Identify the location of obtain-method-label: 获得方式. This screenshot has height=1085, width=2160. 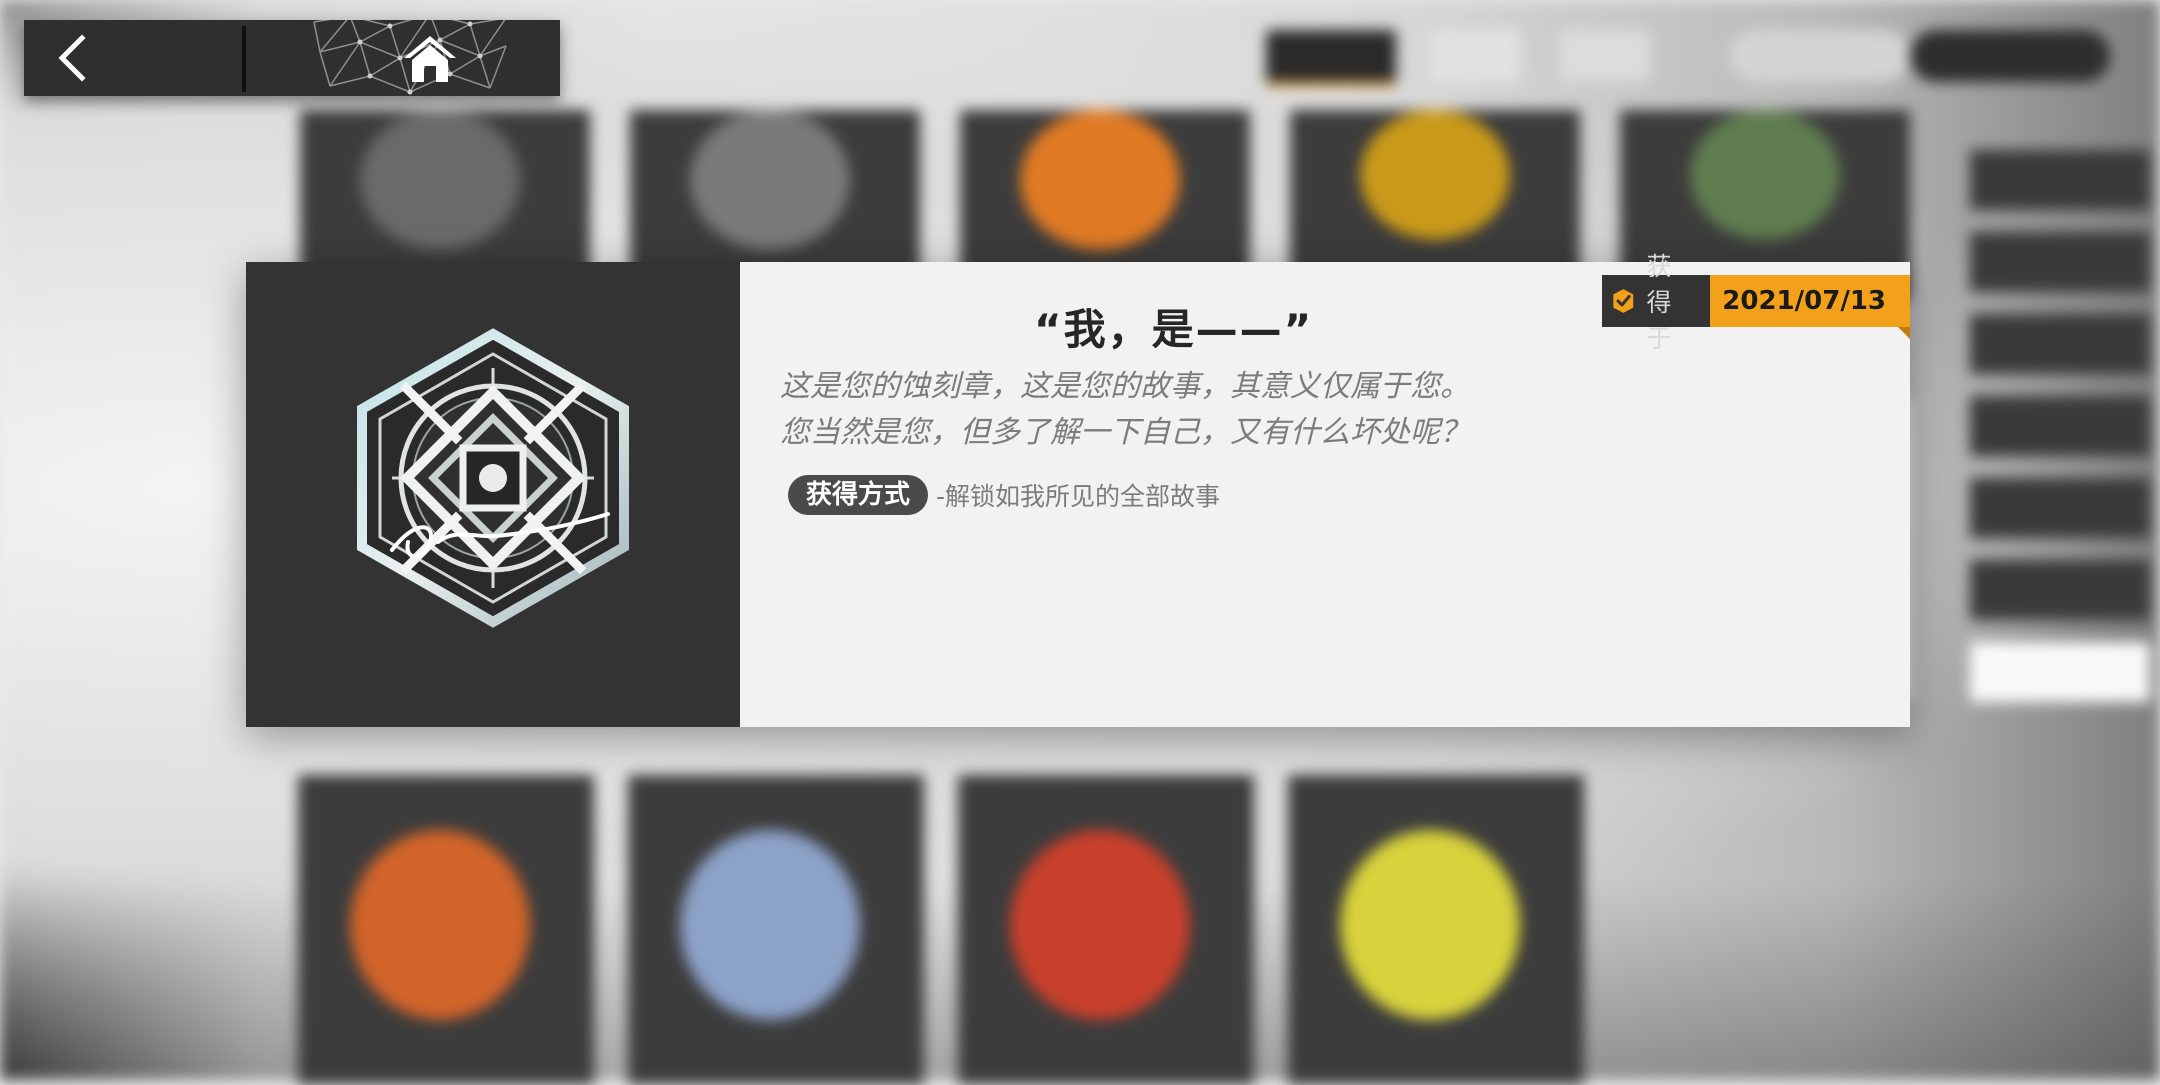
(858, 495).